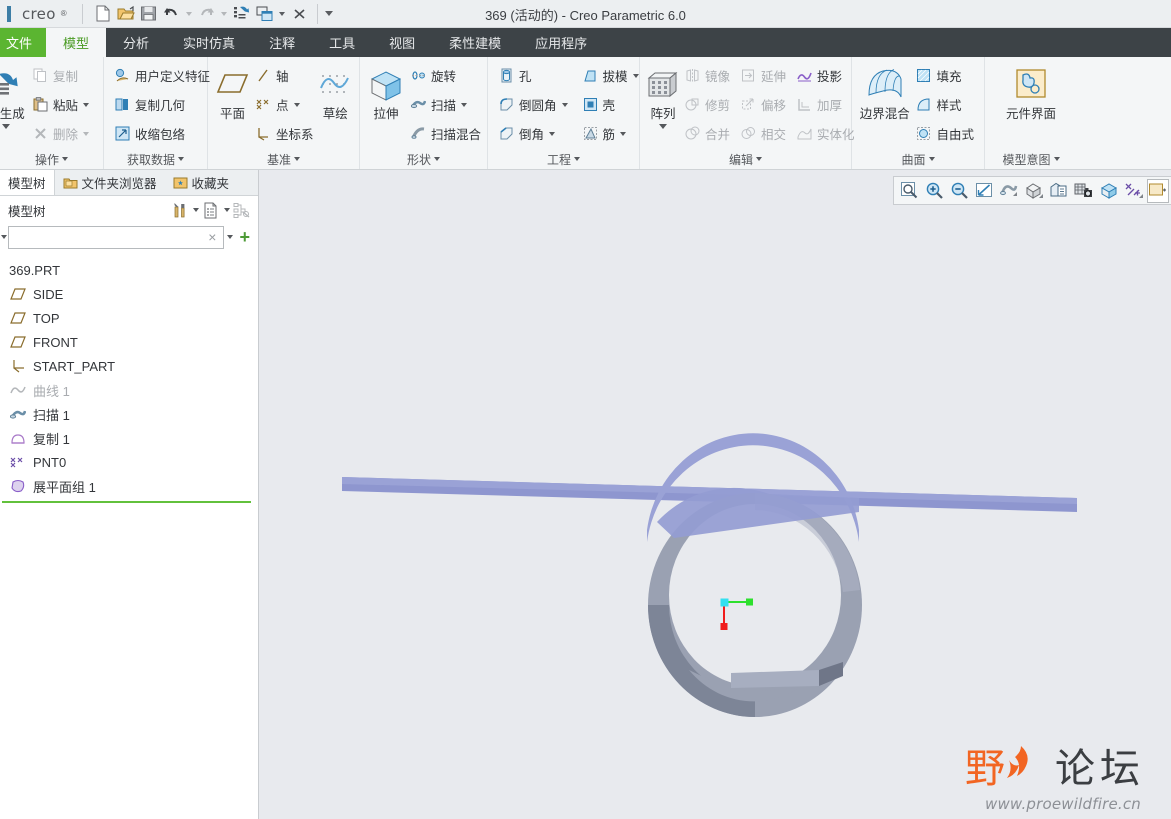 The image size is (1171, 819). I want to click on tree-settings-icon, so click(180, 210).